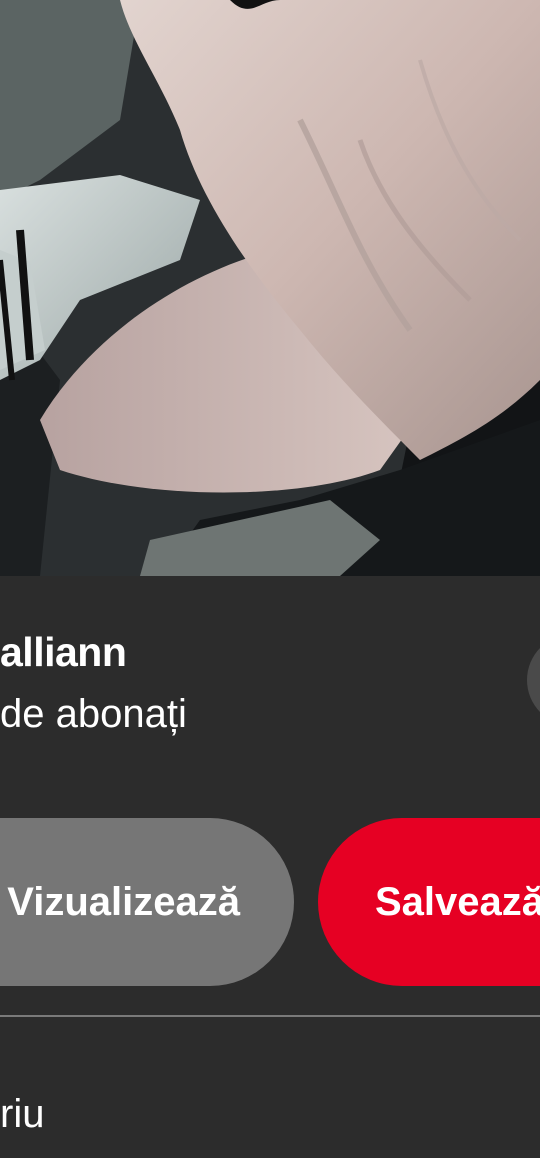  What do you see at coordinates (270, 1016) in the screenshot?
I see `divider` at bounding box center [270, 1016].